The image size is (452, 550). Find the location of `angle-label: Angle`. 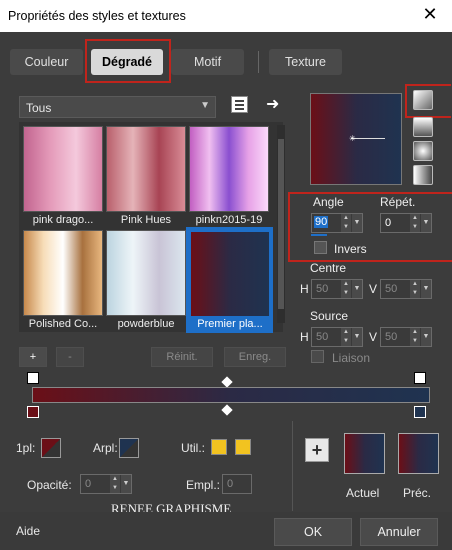

angle-label: Angle is located at coordinates (328, 202).